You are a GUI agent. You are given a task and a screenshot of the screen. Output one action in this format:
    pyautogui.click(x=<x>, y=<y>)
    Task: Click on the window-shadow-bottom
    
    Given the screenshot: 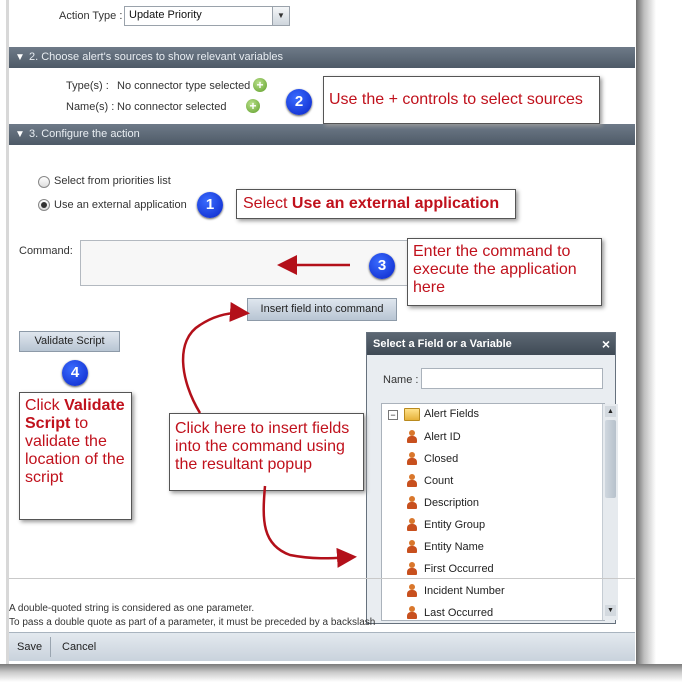 What is the action you would take?
    pyautogui.click(x=341, y=673)
    